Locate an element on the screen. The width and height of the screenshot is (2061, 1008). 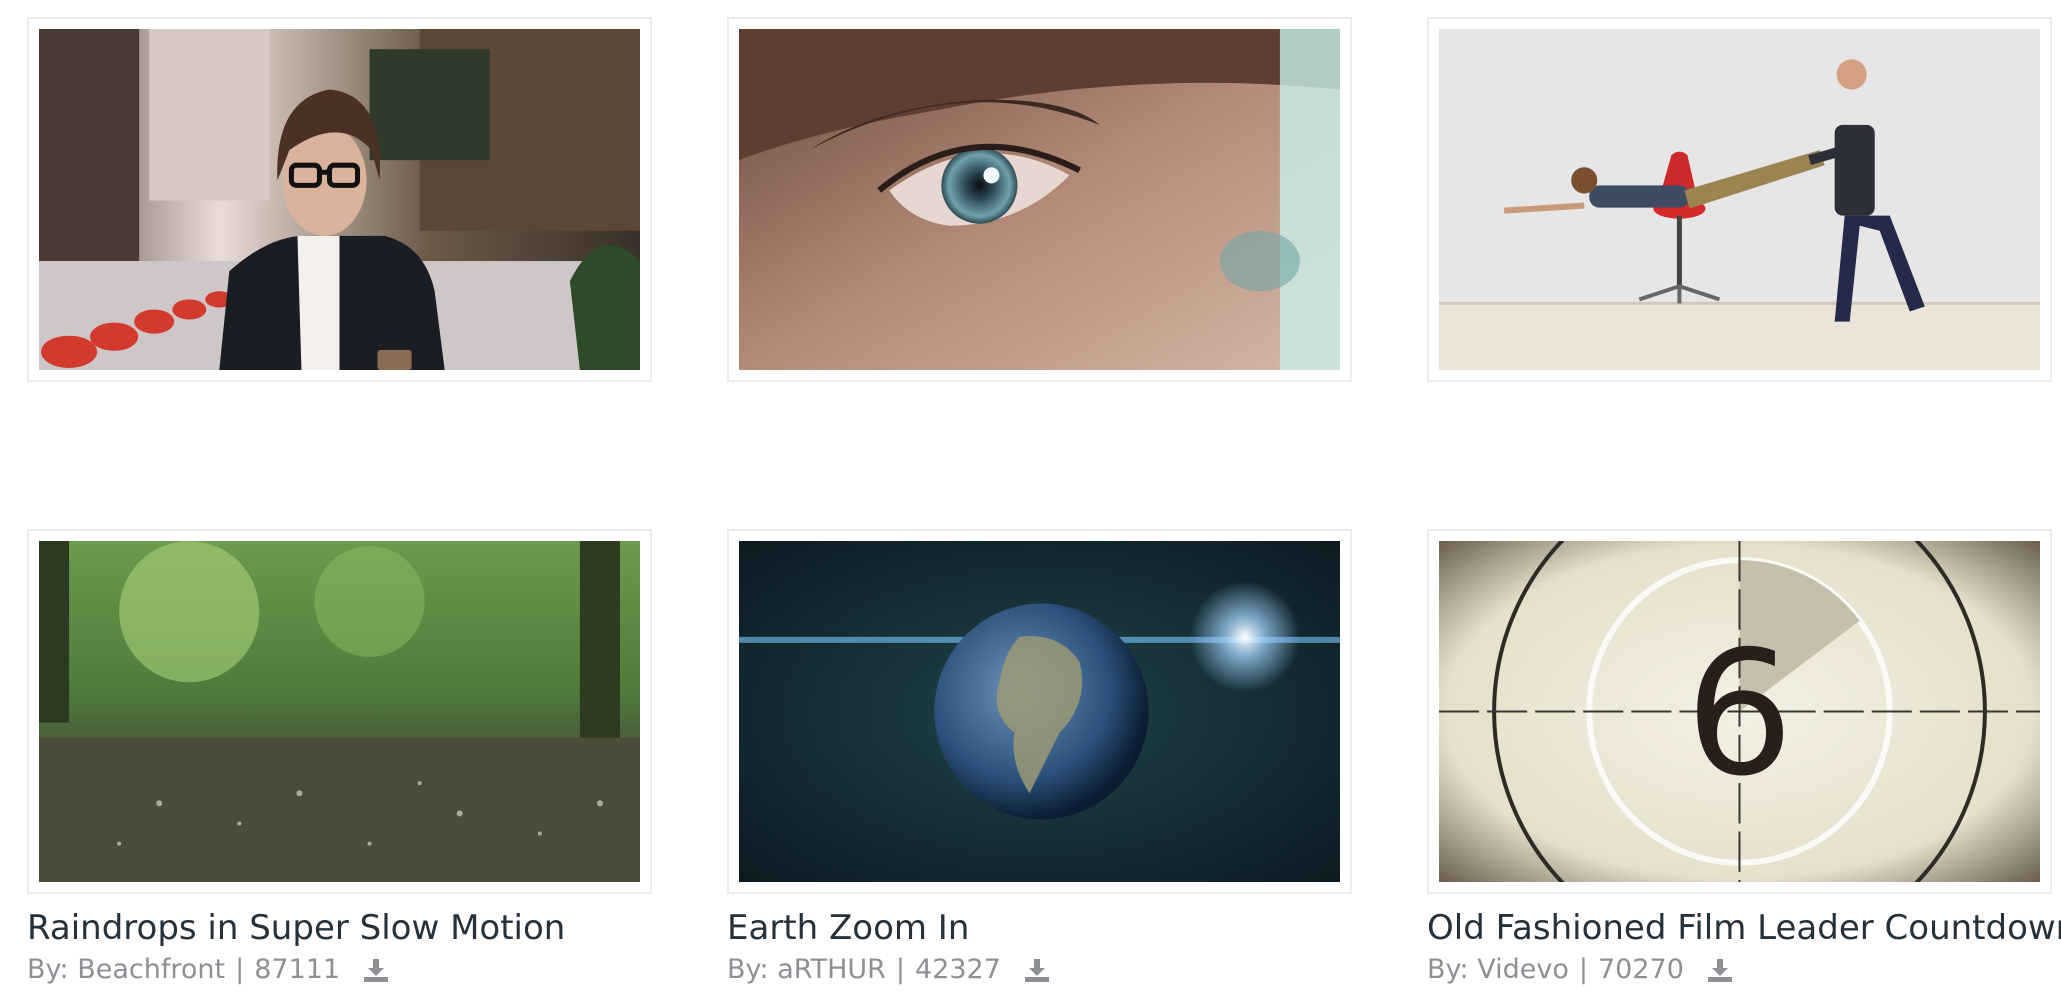
video-title: Earth Zoom In is located at coordinates (1039, 928).